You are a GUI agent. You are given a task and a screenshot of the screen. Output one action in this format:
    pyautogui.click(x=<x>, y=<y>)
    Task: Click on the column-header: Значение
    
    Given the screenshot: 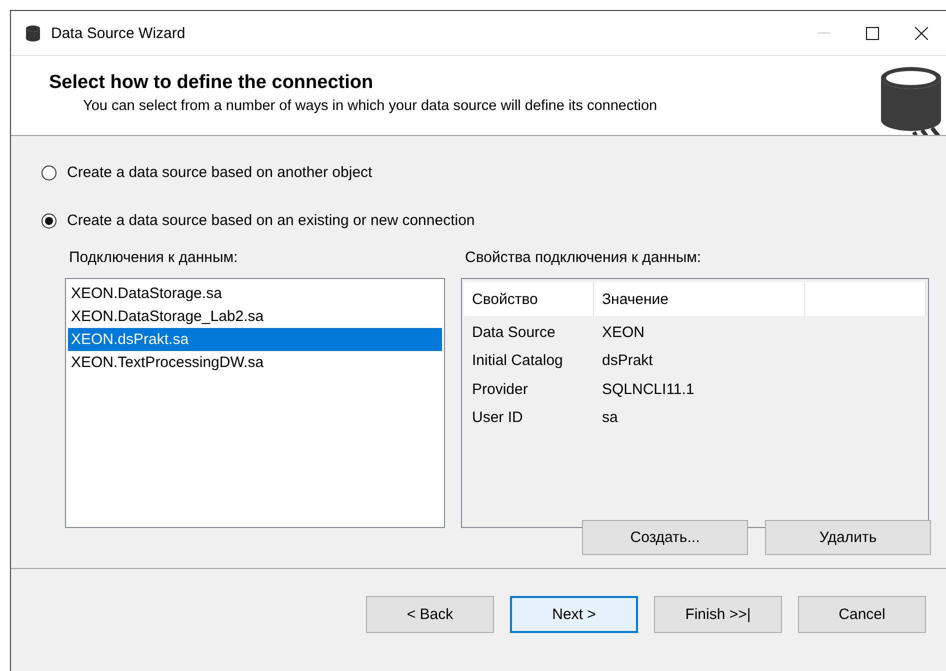 What is the action you would take?
    pyautogui.click(x=699, y=299)
    